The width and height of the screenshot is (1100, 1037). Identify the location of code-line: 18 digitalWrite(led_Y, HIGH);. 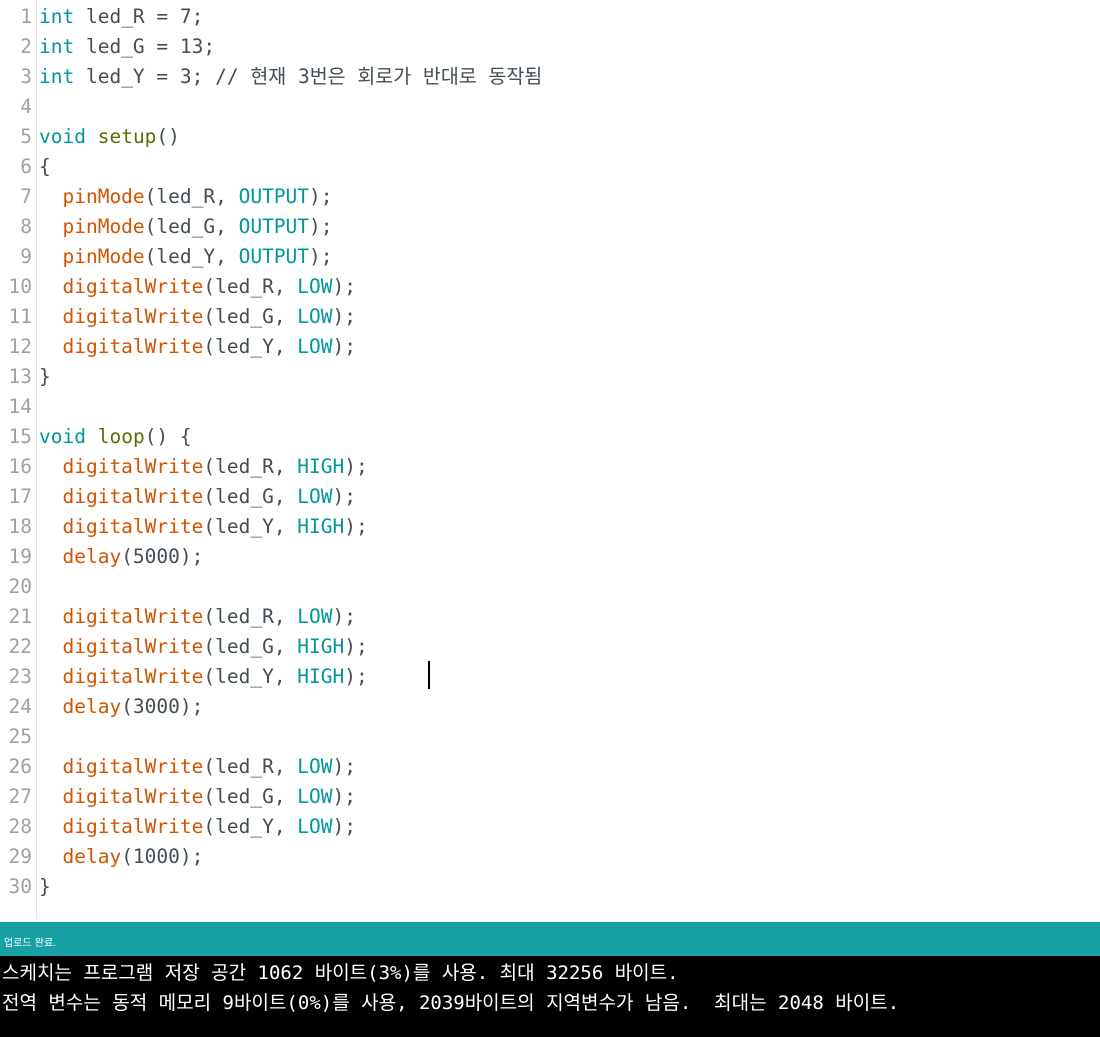
(550, 527).